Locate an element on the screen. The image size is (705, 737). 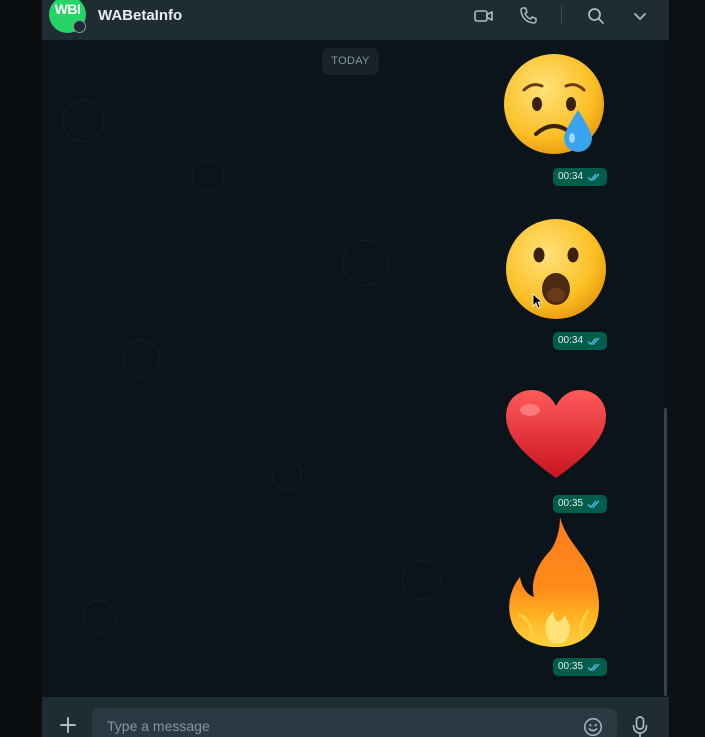
avatar: WBI is located at coordinates (67, 16).